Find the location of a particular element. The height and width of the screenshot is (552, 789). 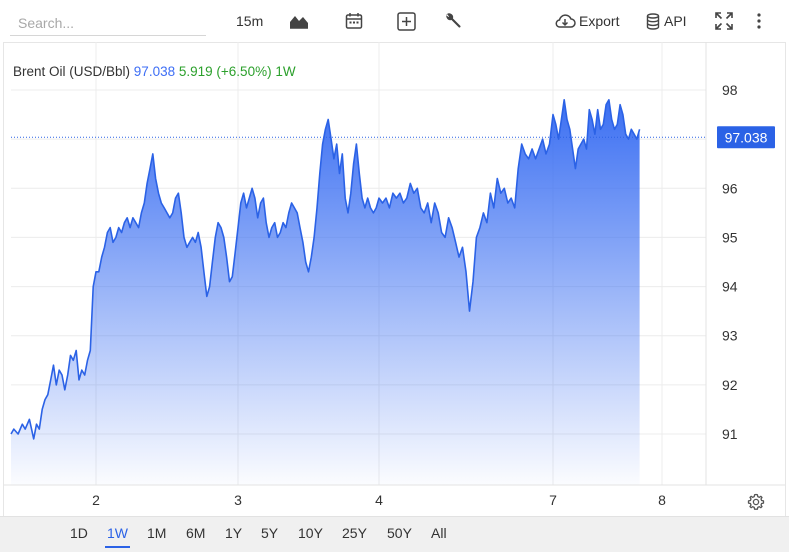

range-25y: 25Y is located at coordinates (354, 535).